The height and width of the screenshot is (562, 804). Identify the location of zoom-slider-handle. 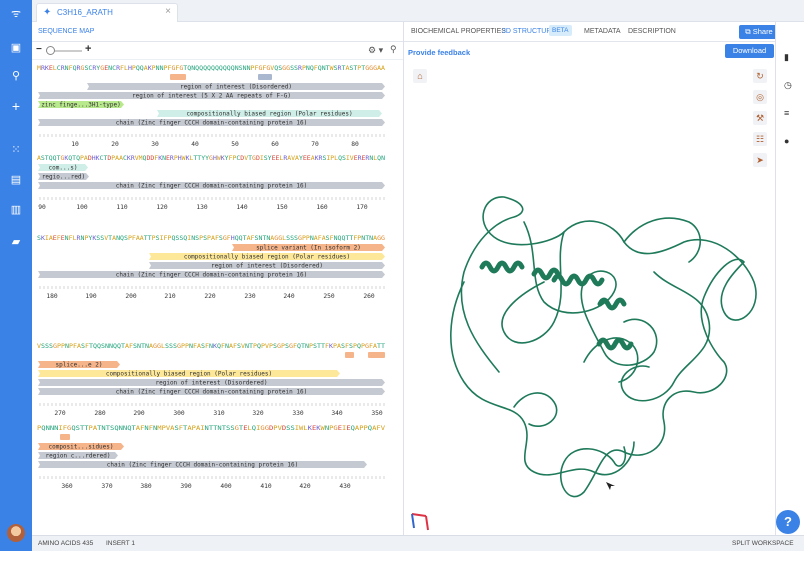
(50, 50).